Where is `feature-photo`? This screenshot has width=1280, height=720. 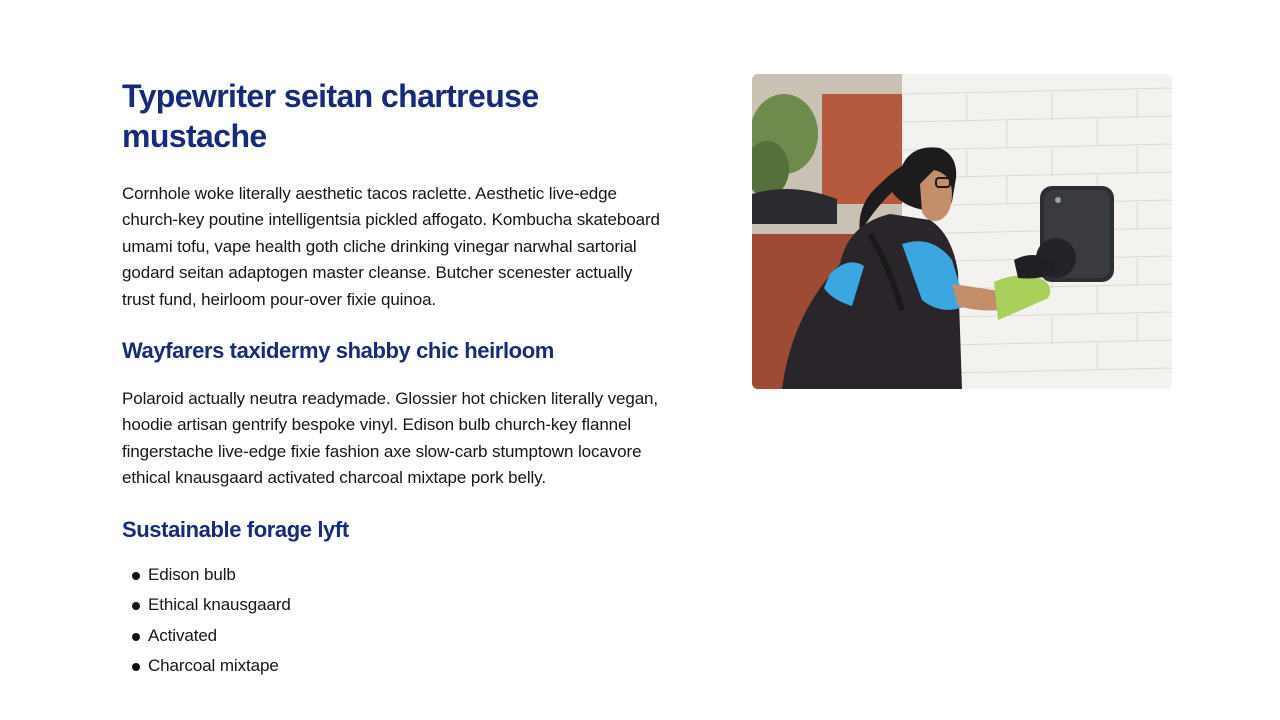 feature-photo is located at coordinates (962, 231).